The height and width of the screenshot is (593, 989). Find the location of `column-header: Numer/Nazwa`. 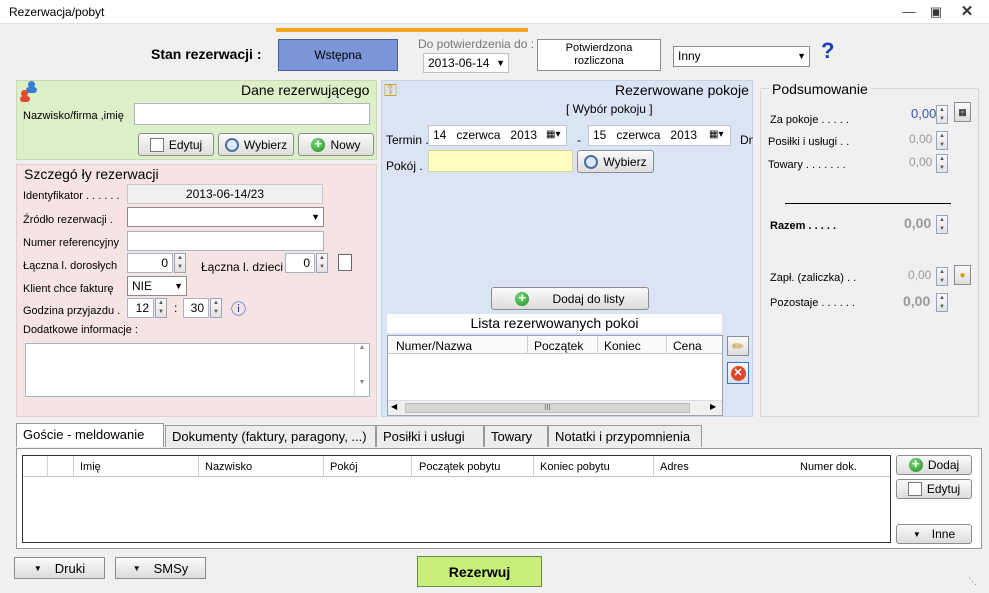

column-header: Numer/Nazwa is located at coordinates (434, 346).